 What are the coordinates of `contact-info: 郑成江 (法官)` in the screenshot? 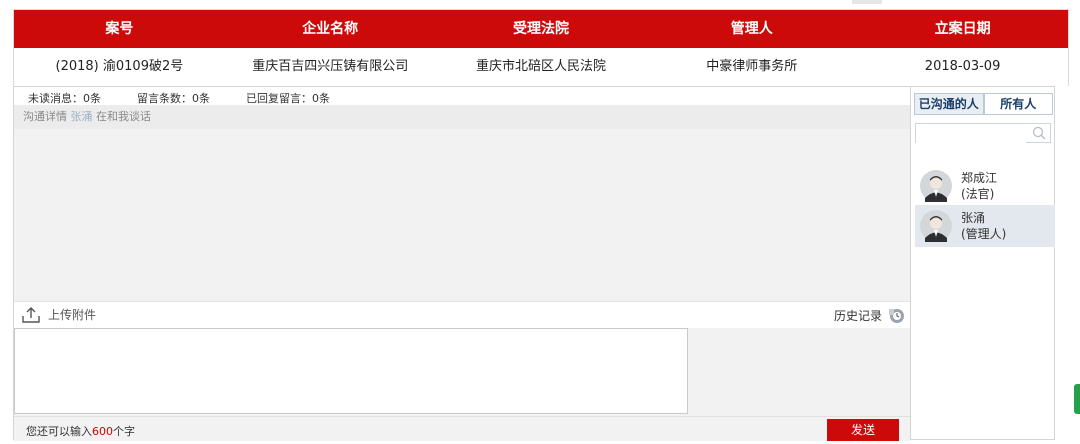 It's located at (979, 186).